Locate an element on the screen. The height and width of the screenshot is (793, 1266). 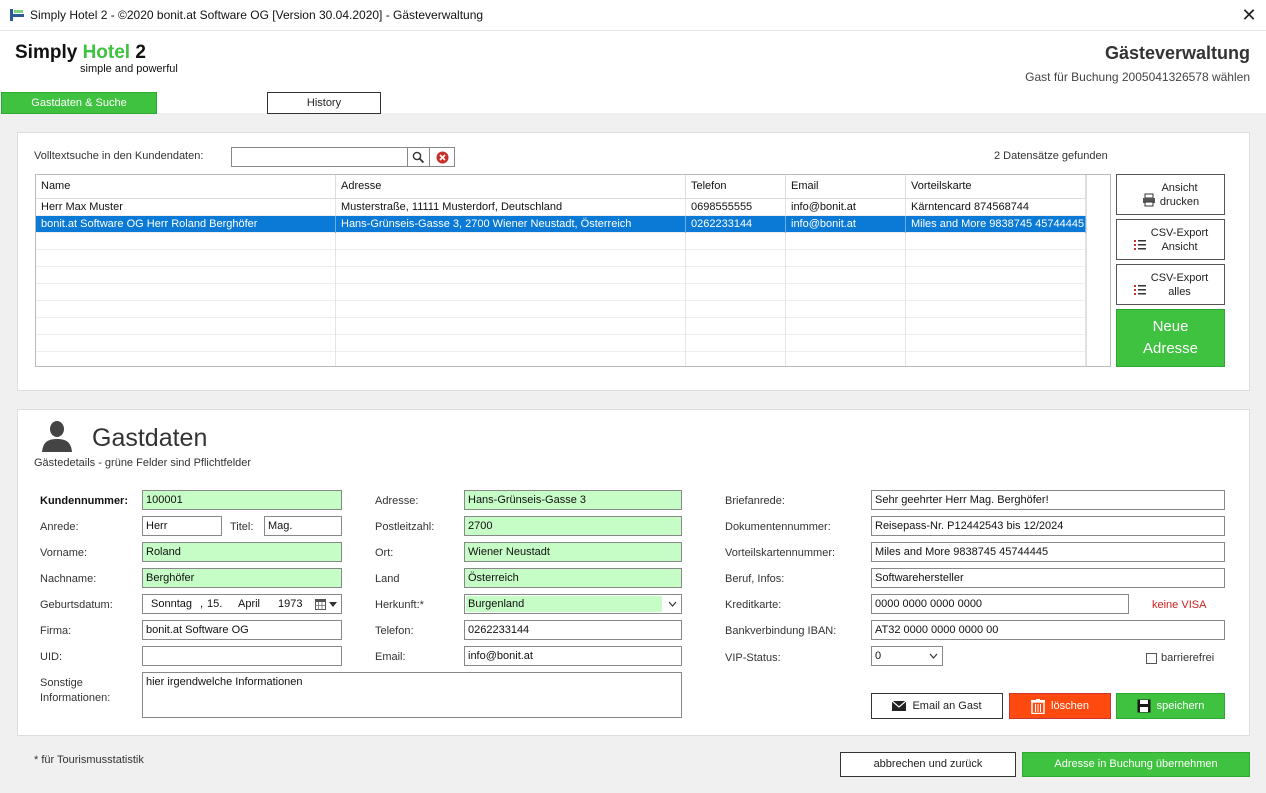
adresse-label: Adresse: is located at coordinates (397, 501).